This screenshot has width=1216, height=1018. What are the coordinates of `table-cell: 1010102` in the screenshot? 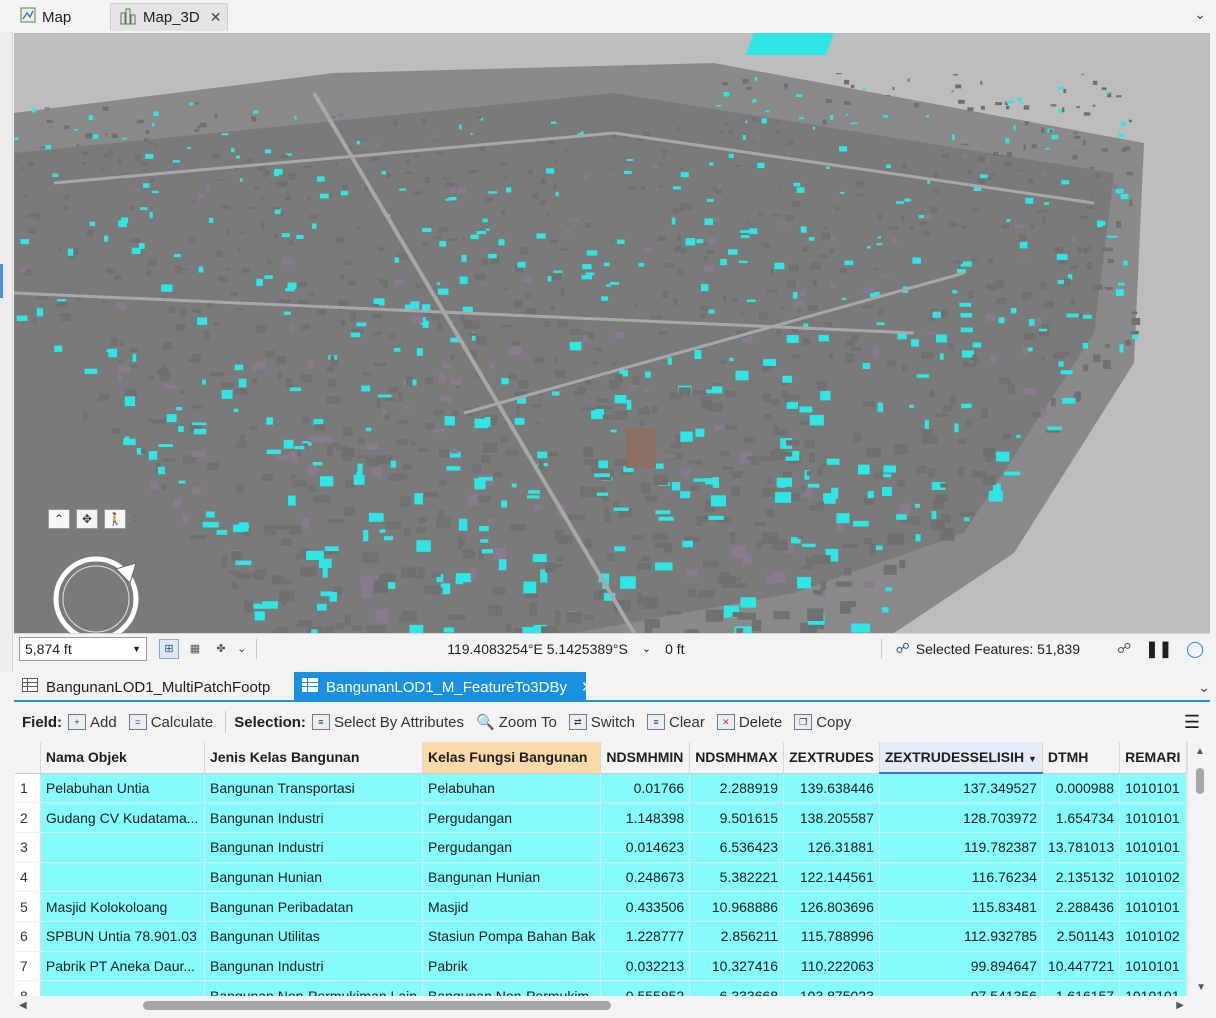 It's located at (1153, 936).